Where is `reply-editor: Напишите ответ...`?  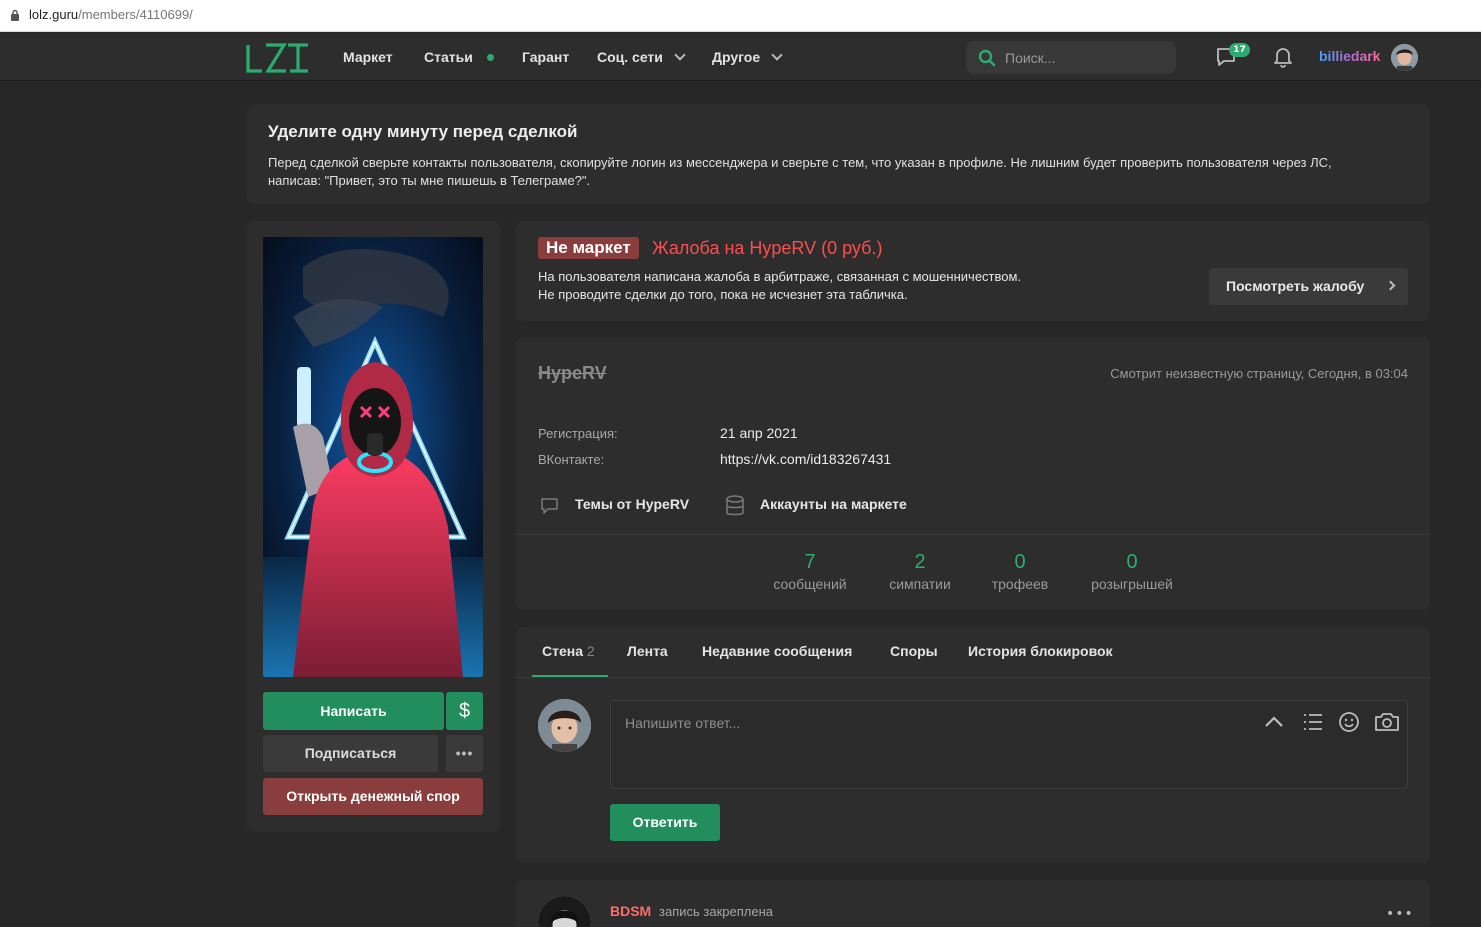
reply-editor: Напишите ответ... is located at coordinates (1009, 744).